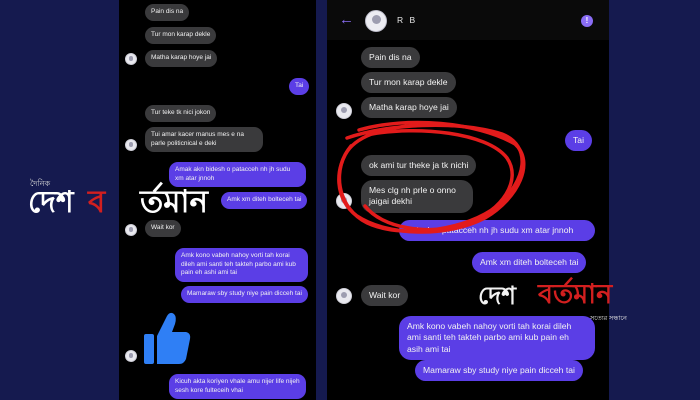 This screenshot has width=700, height=400. Describe the element at coordinates (346, 19) in the screenshot. I see `back-arrow-icon: ←` at that location.